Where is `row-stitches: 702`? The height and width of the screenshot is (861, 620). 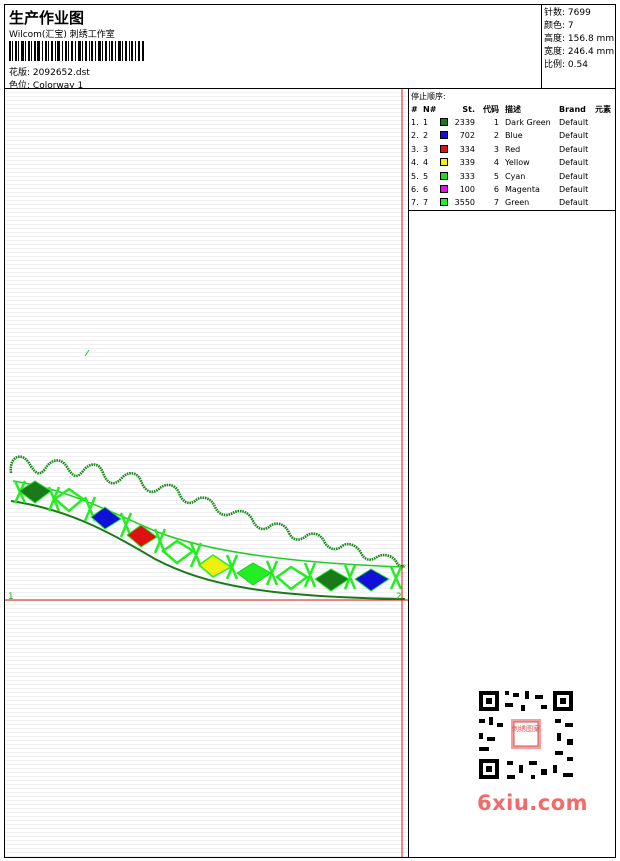
row-stitches: 702 is located at coordinates (467, 136).